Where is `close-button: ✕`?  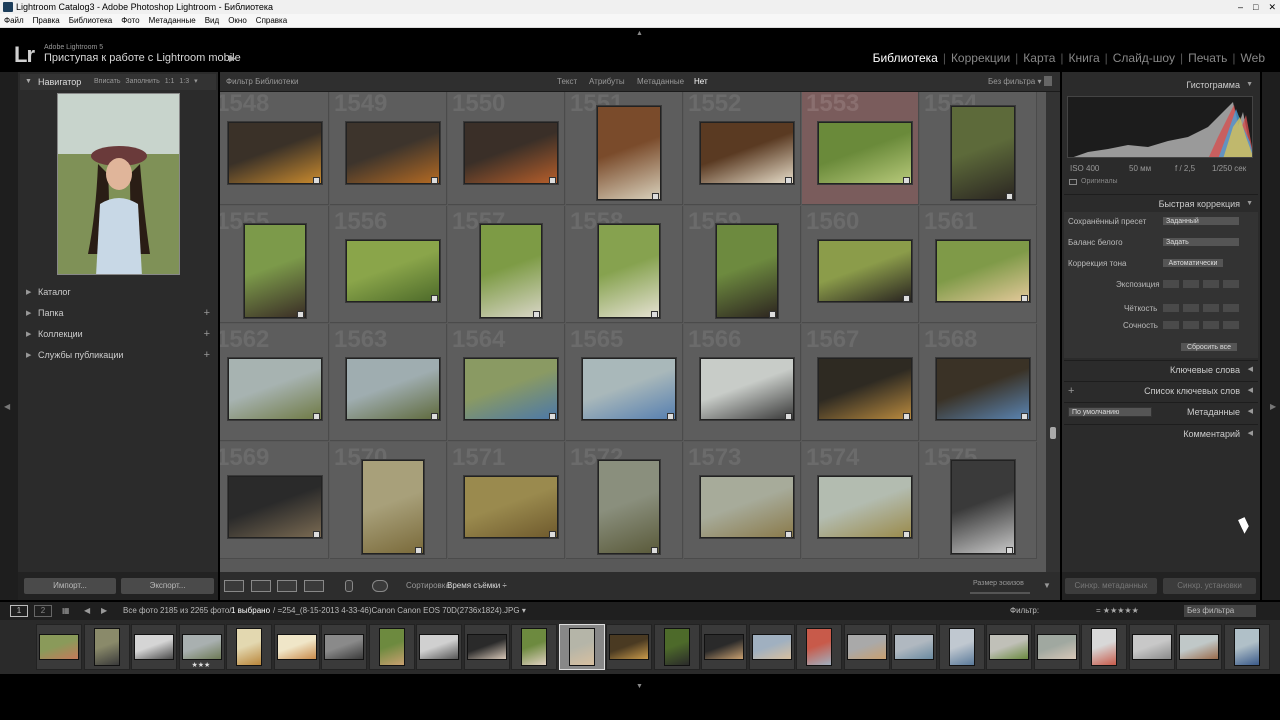
close-button: ✕ is located at coordinates (1272, 7).